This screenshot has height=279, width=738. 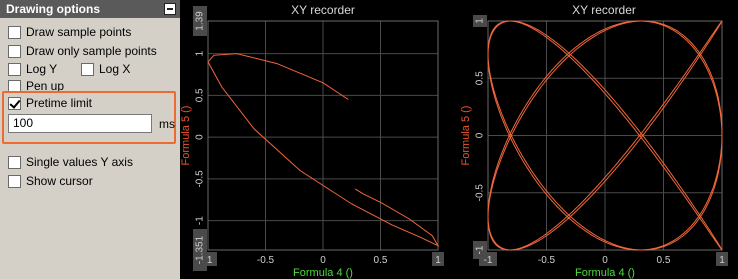 What do you see at coordinates (59, 103) in the screenshot?
I see `pretime-limit-label: Pretime limit` at bounding box center [59, 103].